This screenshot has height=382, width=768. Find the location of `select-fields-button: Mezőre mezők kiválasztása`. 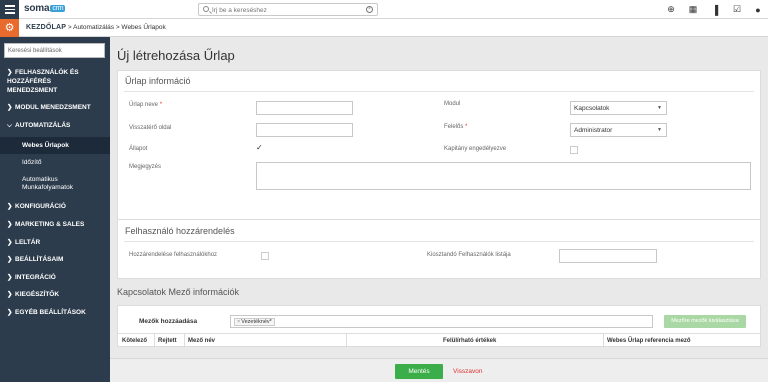

select-fields-button: Mezőre mezők kiválasztása is located at coordinates (705, 321).